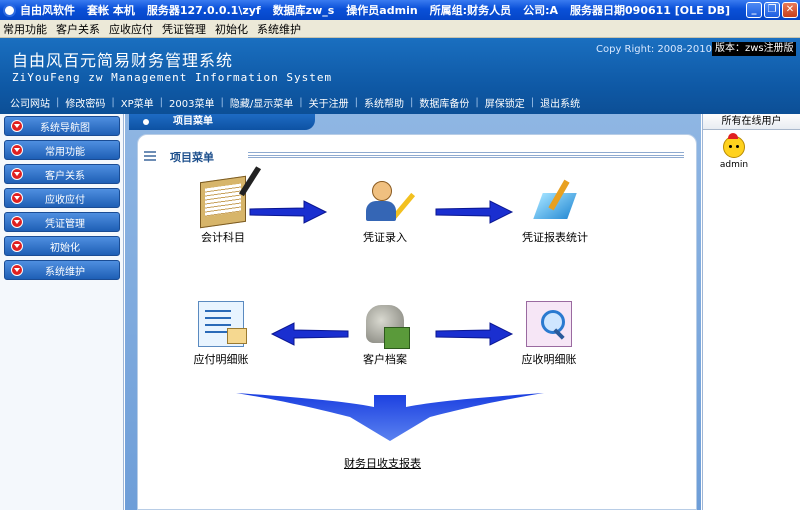 The height and width of the screenshot is (510, 800). I want to click on report-pen-icon, so click(555, 202).